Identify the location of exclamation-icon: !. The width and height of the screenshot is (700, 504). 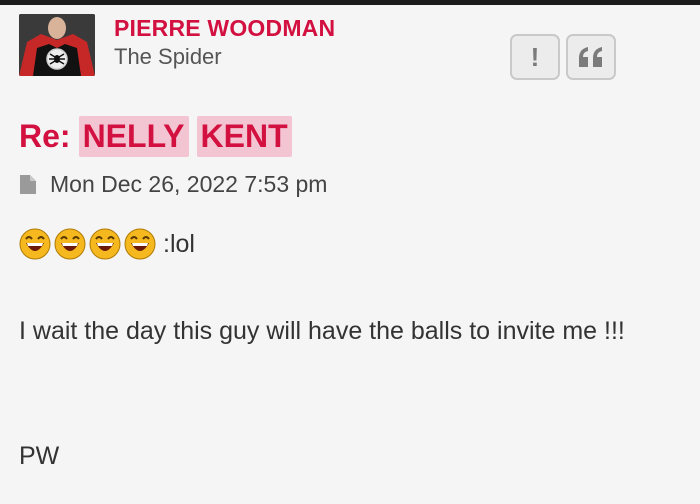
(535, 56).